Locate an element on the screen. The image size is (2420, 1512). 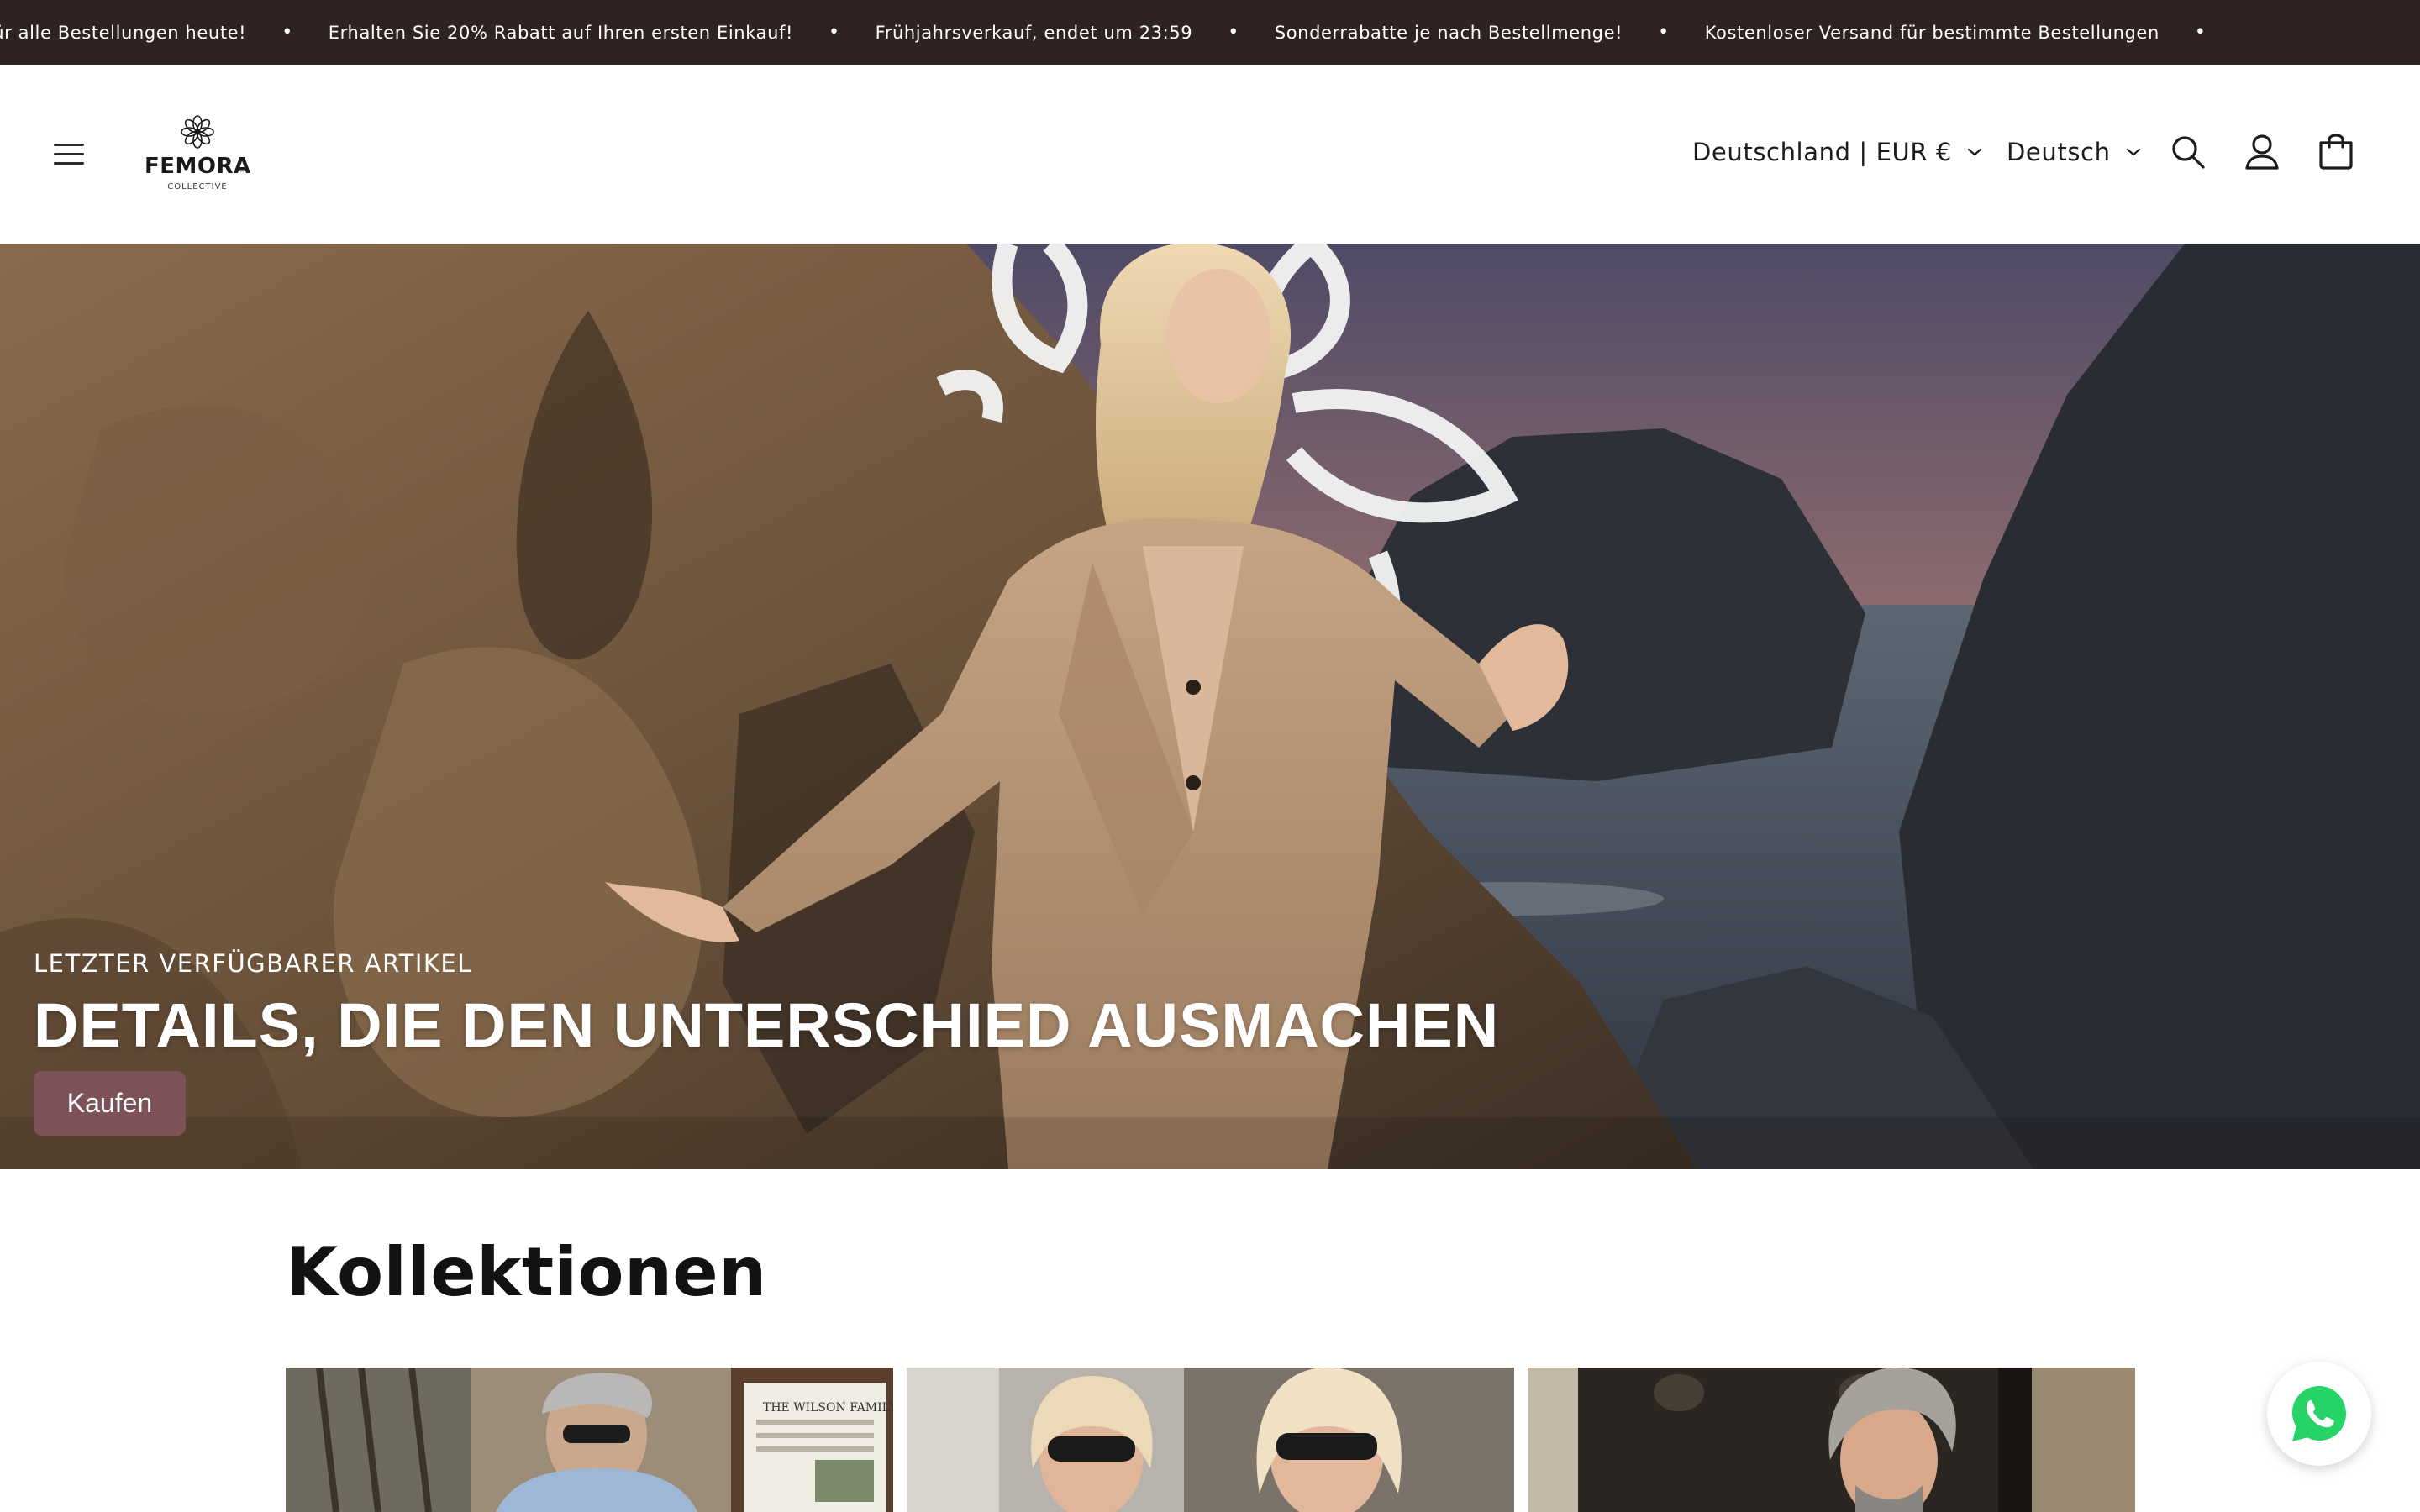
cart-button is located at coordinates (2336, 152).